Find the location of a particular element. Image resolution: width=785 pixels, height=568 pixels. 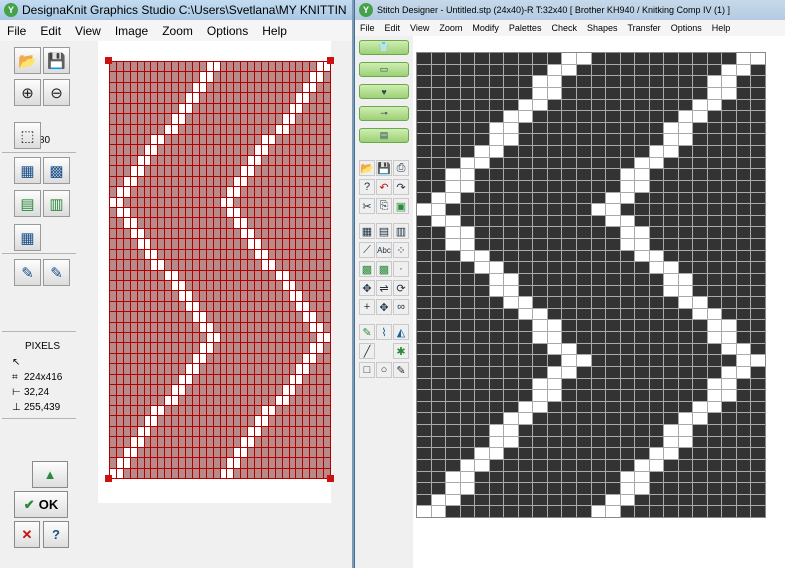

move-icon: ✥ is located at coordinates (384, 307).